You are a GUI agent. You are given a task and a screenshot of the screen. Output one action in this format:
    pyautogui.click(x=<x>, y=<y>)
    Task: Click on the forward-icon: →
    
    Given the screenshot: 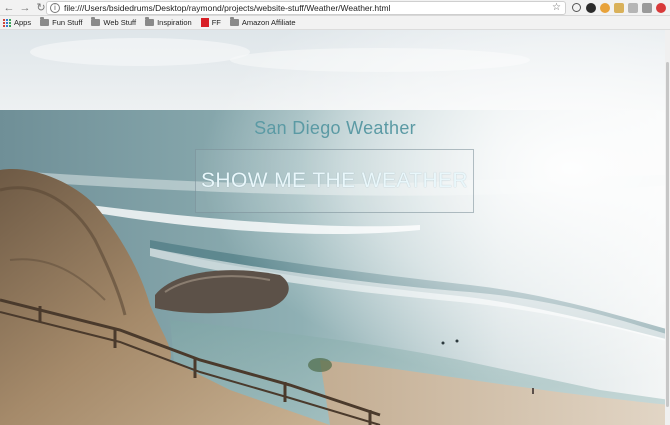 What is the action you would take?
    pyautogui.click(x=25, y=8)
    